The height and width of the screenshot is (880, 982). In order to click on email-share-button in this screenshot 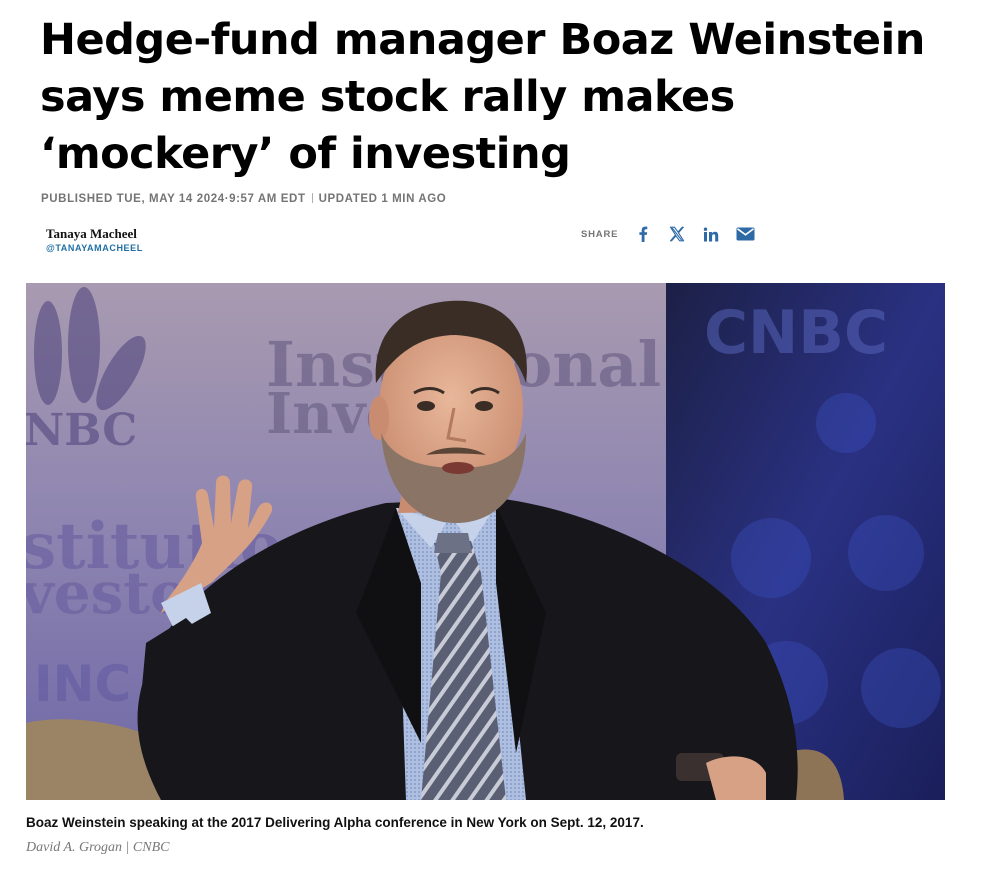, I will do `click(745, 234)`.